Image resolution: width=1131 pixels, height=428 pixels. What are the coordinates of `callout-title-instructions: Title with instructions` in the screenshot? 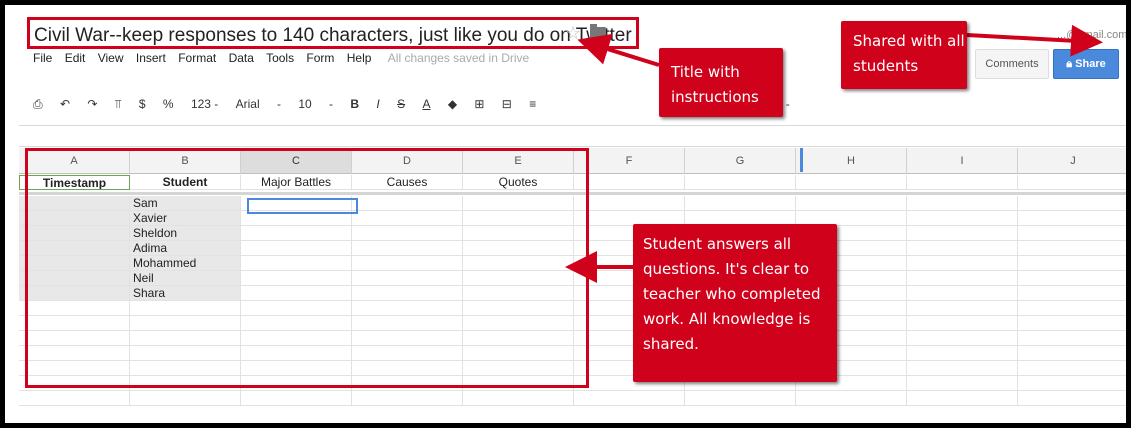 It's located at (721, 82).